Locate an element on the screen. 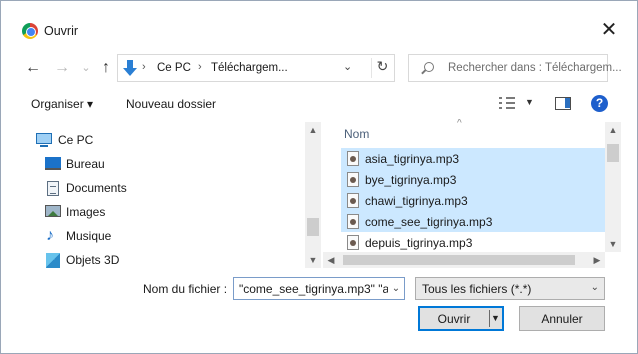 The width and height of the screenshot is (638, 354). file-name: come_see_tigrinya.mp3 is located at coordinates (429, 222).